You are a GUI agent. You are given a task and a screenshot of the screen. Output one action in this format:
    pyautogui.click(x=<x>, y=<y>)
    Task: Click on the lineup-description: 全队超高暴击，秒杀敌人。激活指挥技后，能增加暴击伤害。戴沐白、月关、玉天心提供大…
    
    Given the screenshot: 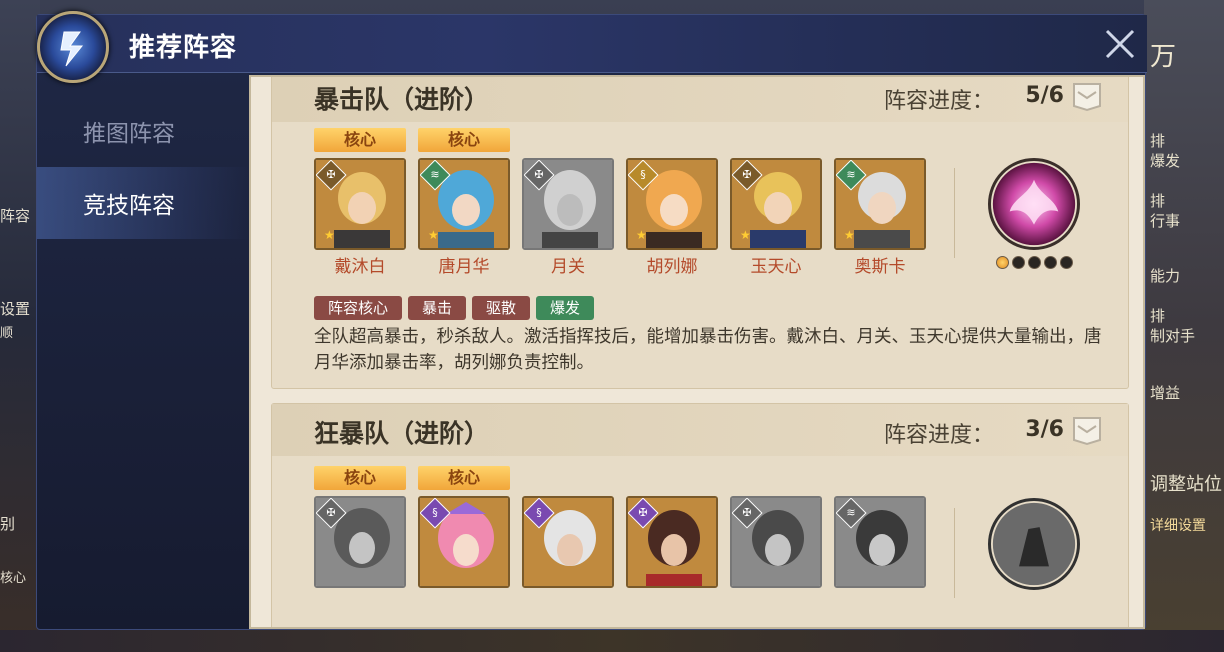 What is the action you would take?
    pyautogui.click(x=708, y=350)
    